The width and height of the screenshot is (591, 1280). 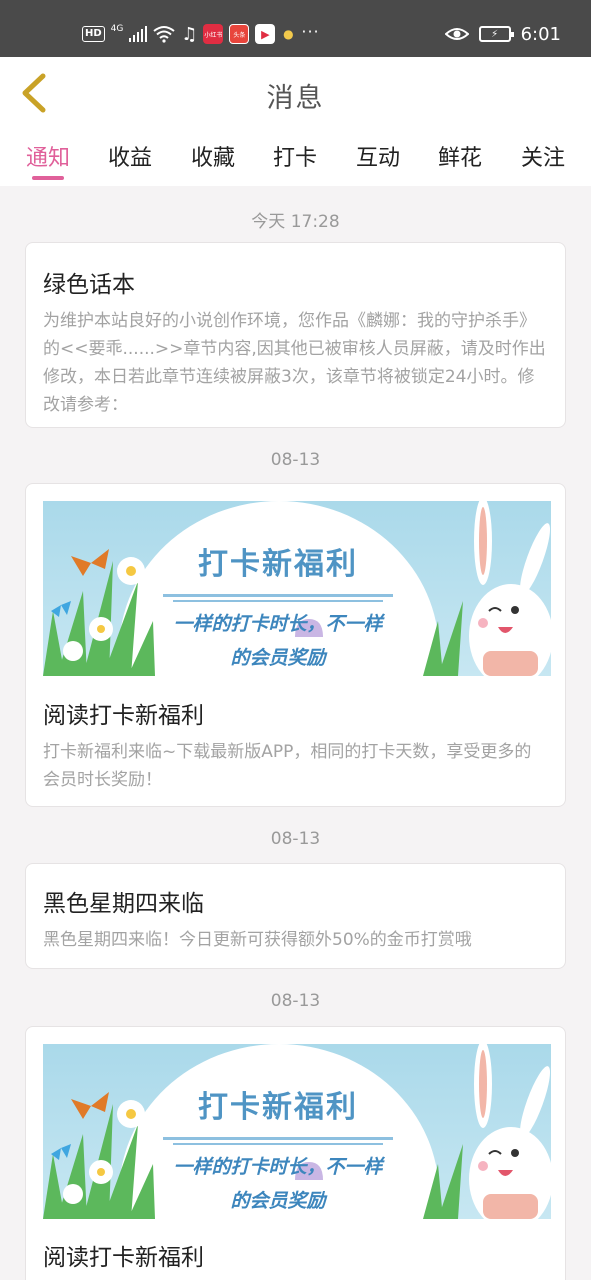 I want to click on message-date: 今天 17:28, so click(x=295, y=222).